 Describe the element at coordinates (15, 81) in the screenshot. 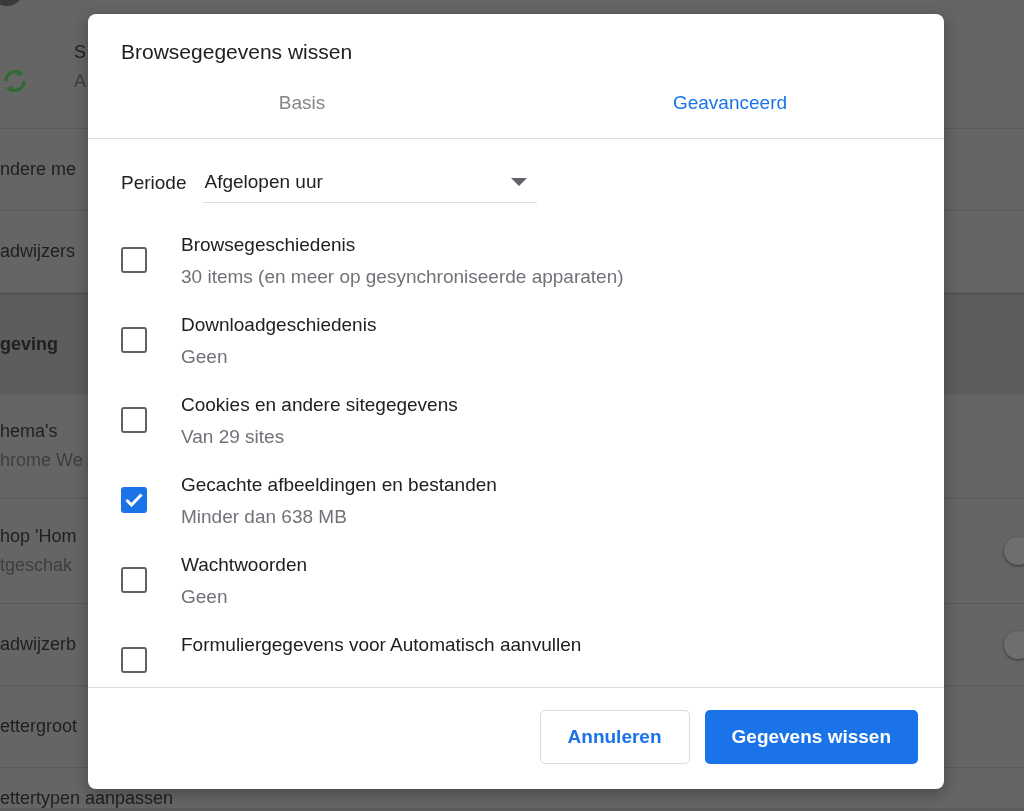

I see `sync-icon` at that location.